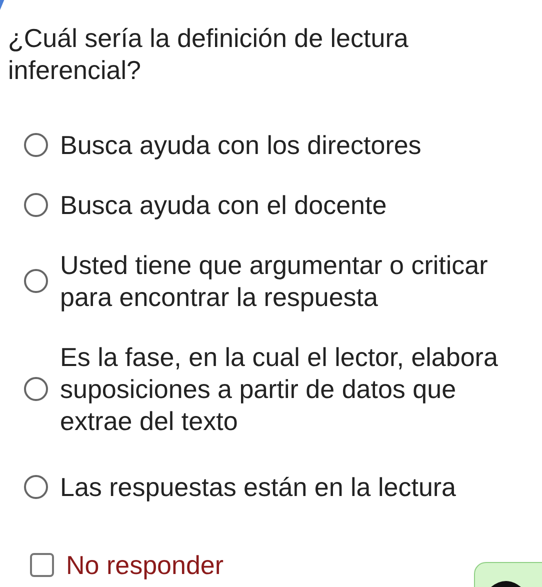 This screenshot has width=542, height=587. Describe the element at coordinates (241, 145) in the screenshot. I see `option-label: Busca ayuda con los directores` at that location.